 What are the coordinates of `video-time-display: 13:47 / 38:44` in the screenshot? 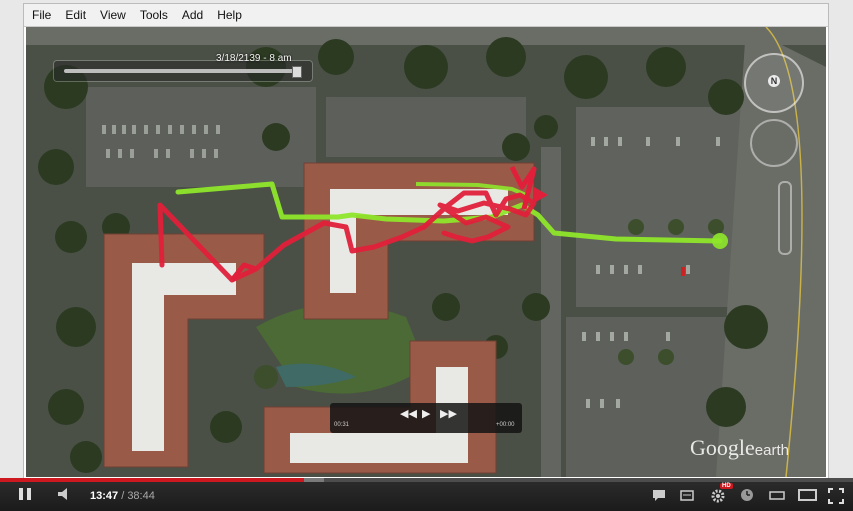 It's located at (122, 496).